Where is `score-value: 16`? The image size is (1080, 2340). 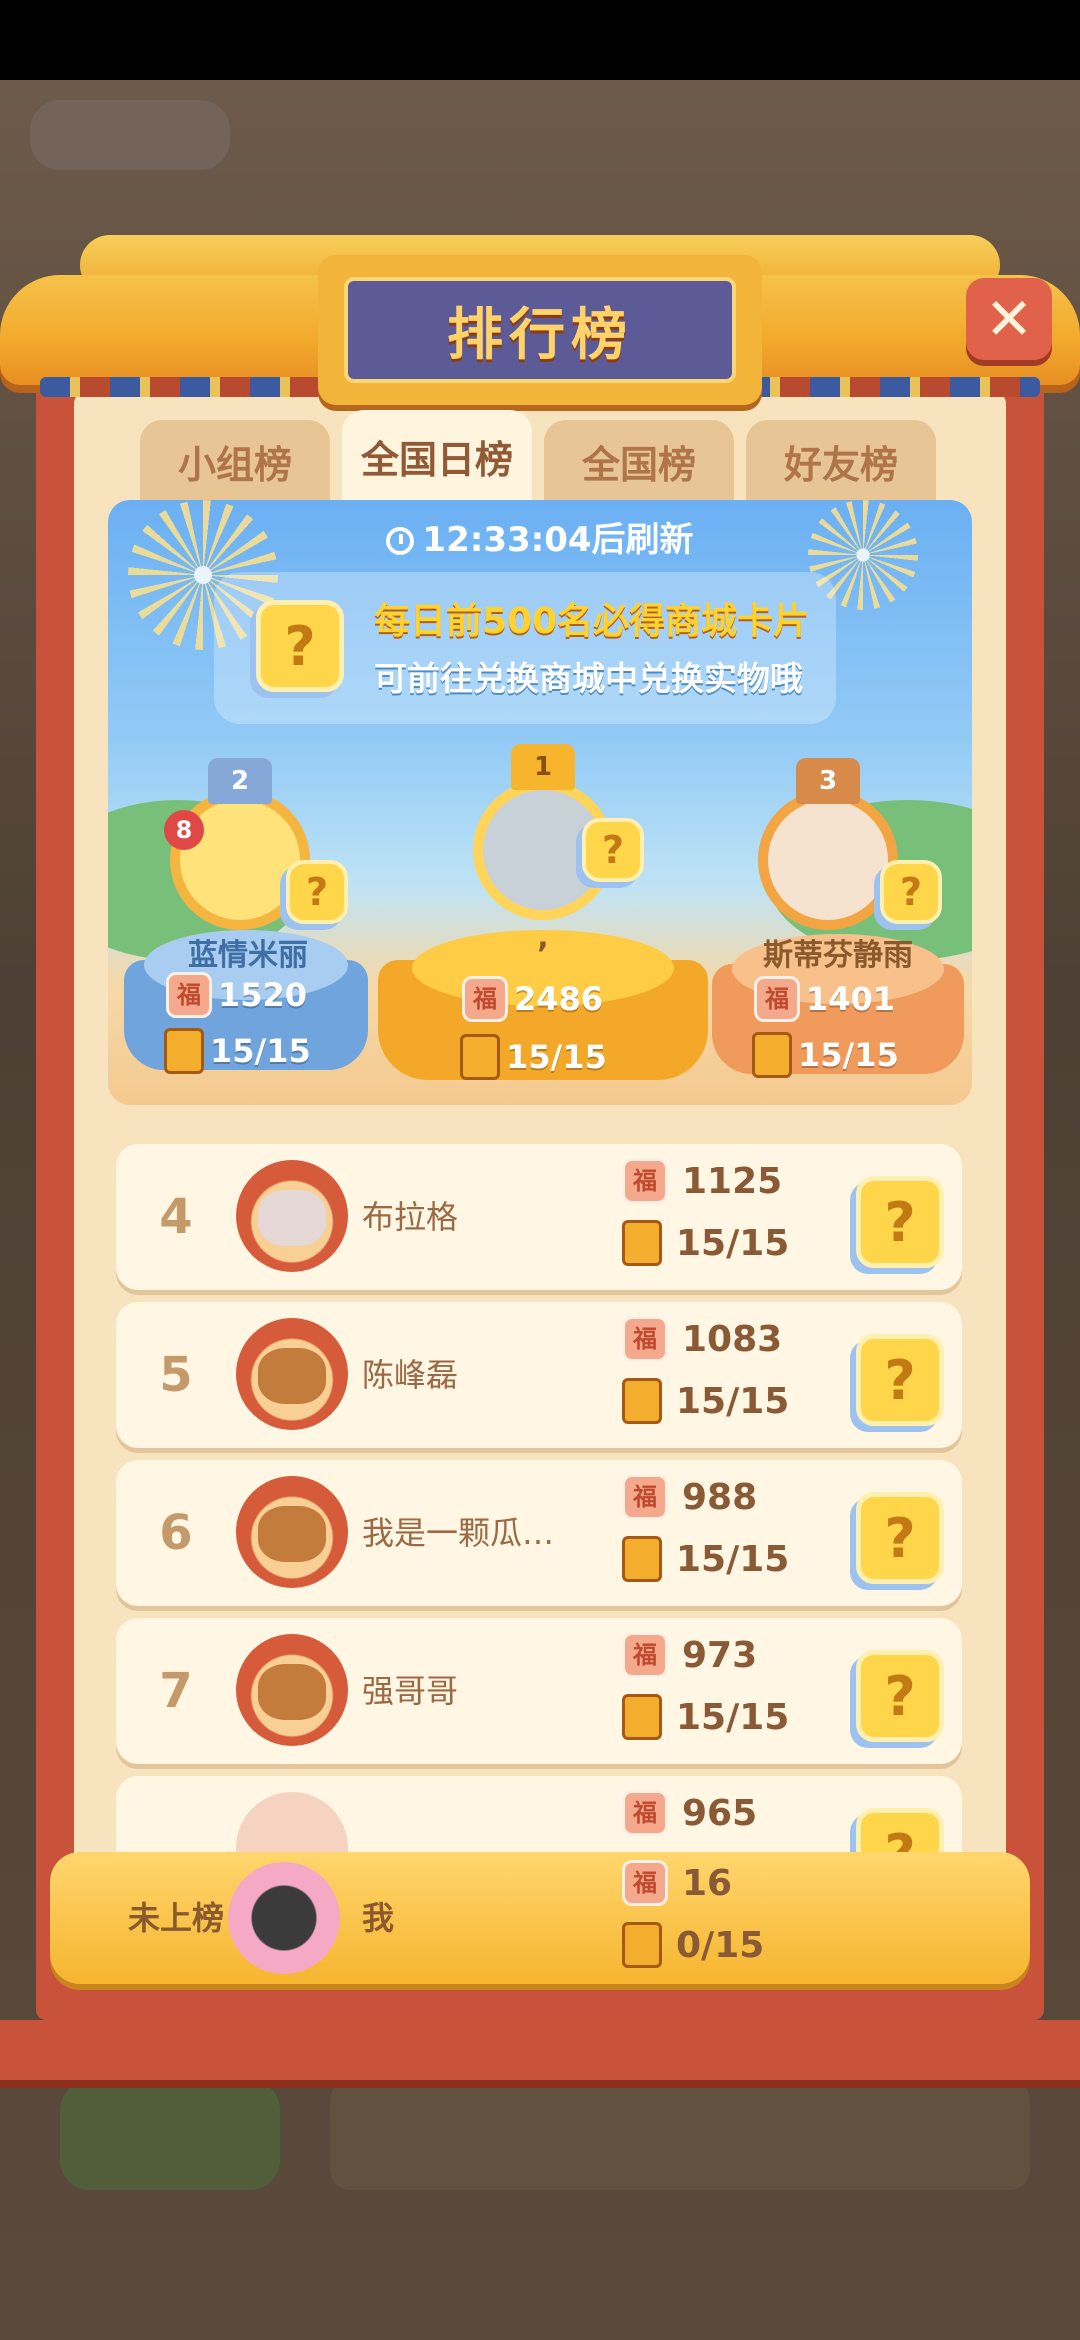 score-value: 16 is located at coordinates (707, 1883).